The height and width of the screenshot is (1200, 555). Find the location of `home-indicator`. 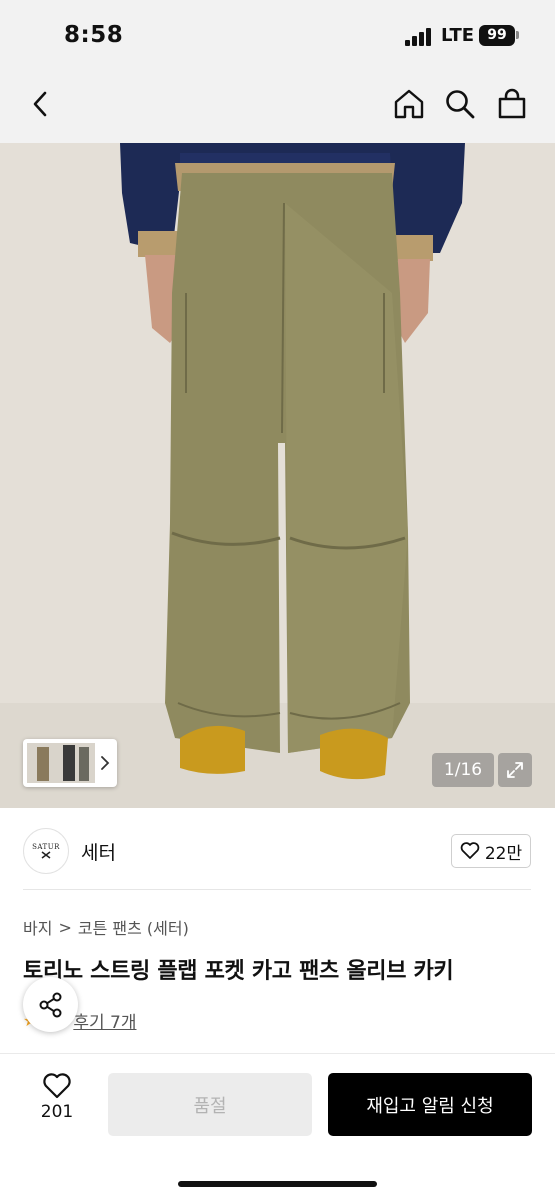

home-indicator is located at coordinates (277, 1184).